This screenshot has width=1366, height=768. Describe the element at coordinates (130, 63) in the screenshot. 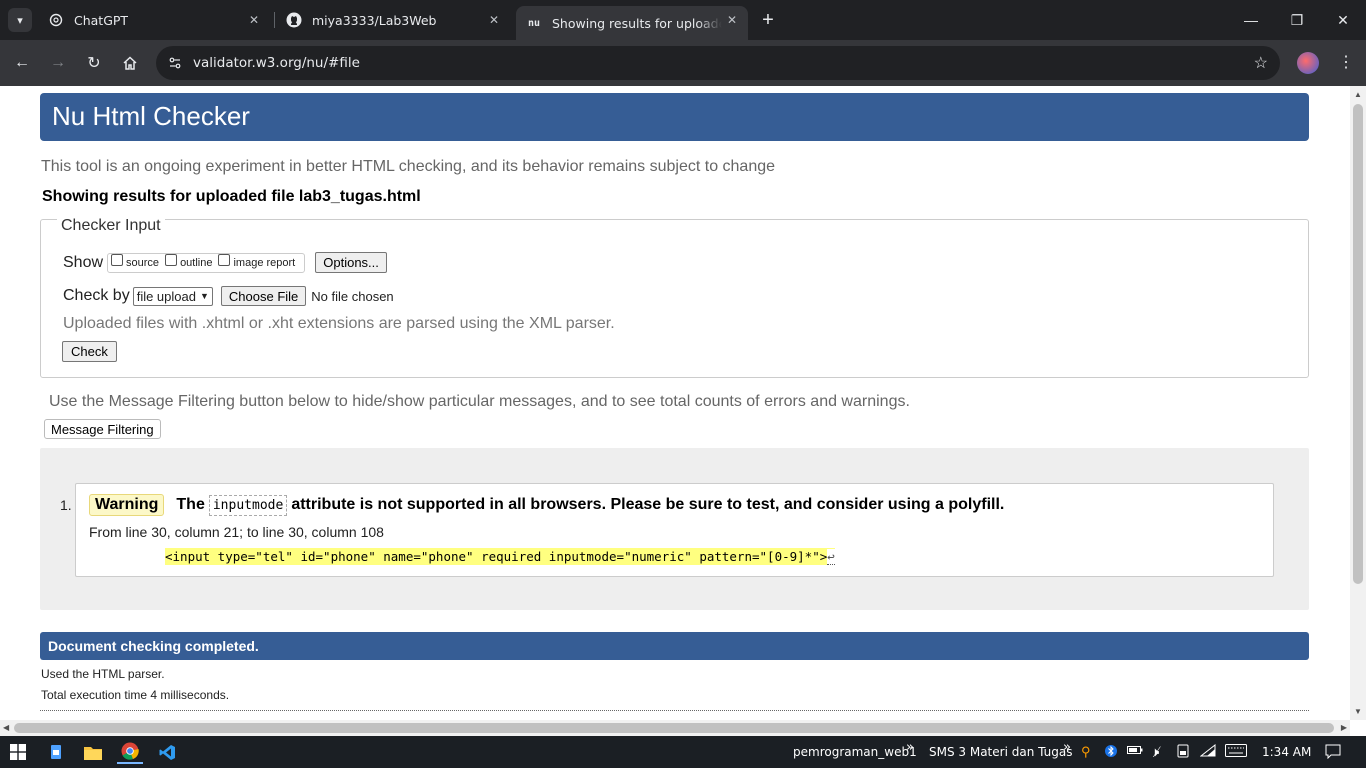

I see `home-button` at that location.